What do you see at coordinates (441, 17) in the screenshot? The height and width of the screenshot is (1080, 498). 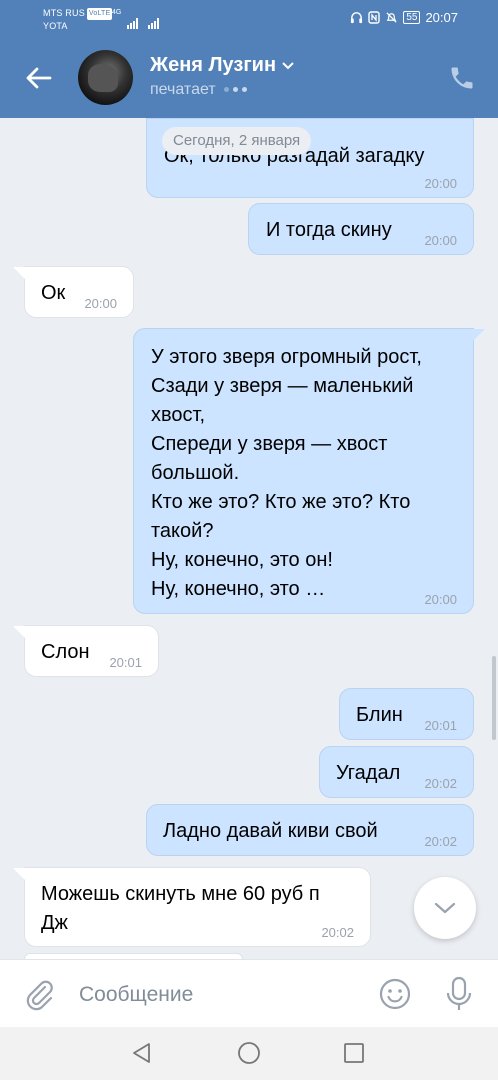 I see `clock: 20:07` at bounding box center [441, 17].